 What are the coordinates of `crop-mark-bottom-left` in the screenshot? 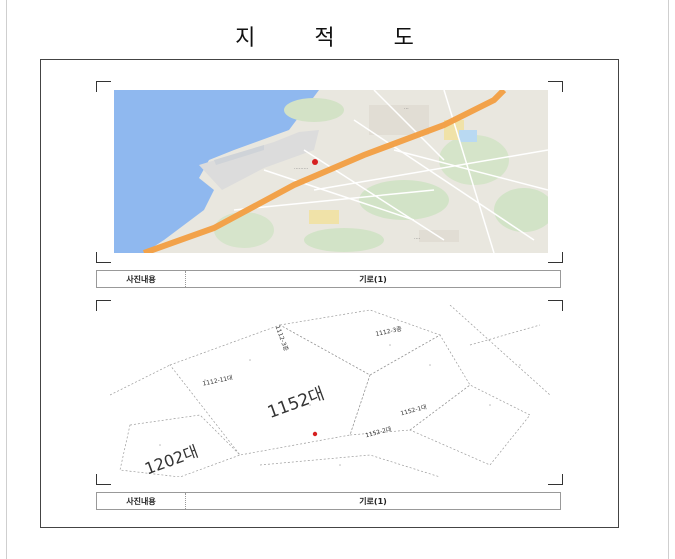 It's located at (103, 257).